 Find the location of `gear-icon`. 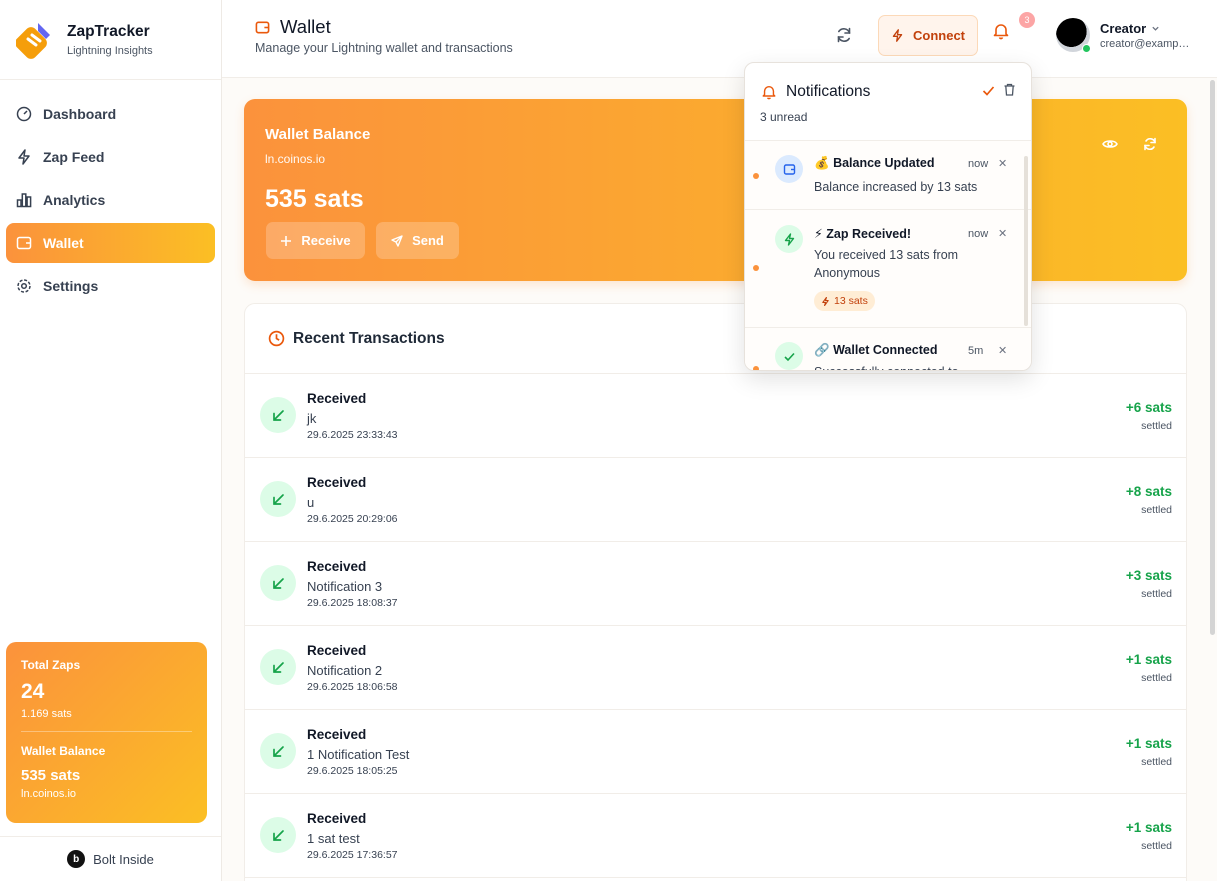

gear-icon is located at coordinates (24, 286).